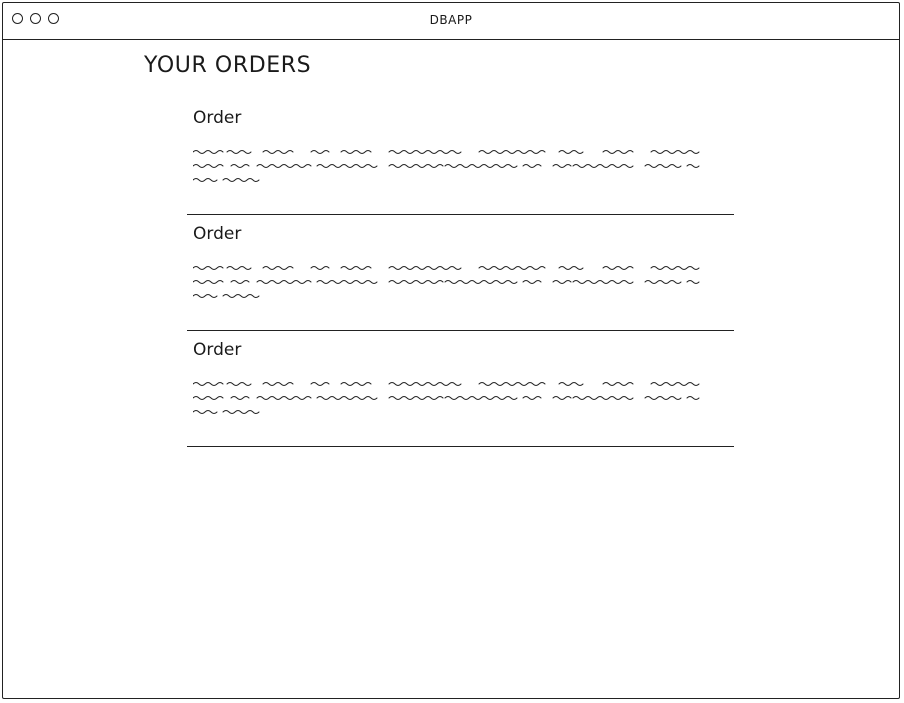 The height and width of the screenshot is (703, 904). I want to click on window-titlebar: DBAPP, so click(451, 21).